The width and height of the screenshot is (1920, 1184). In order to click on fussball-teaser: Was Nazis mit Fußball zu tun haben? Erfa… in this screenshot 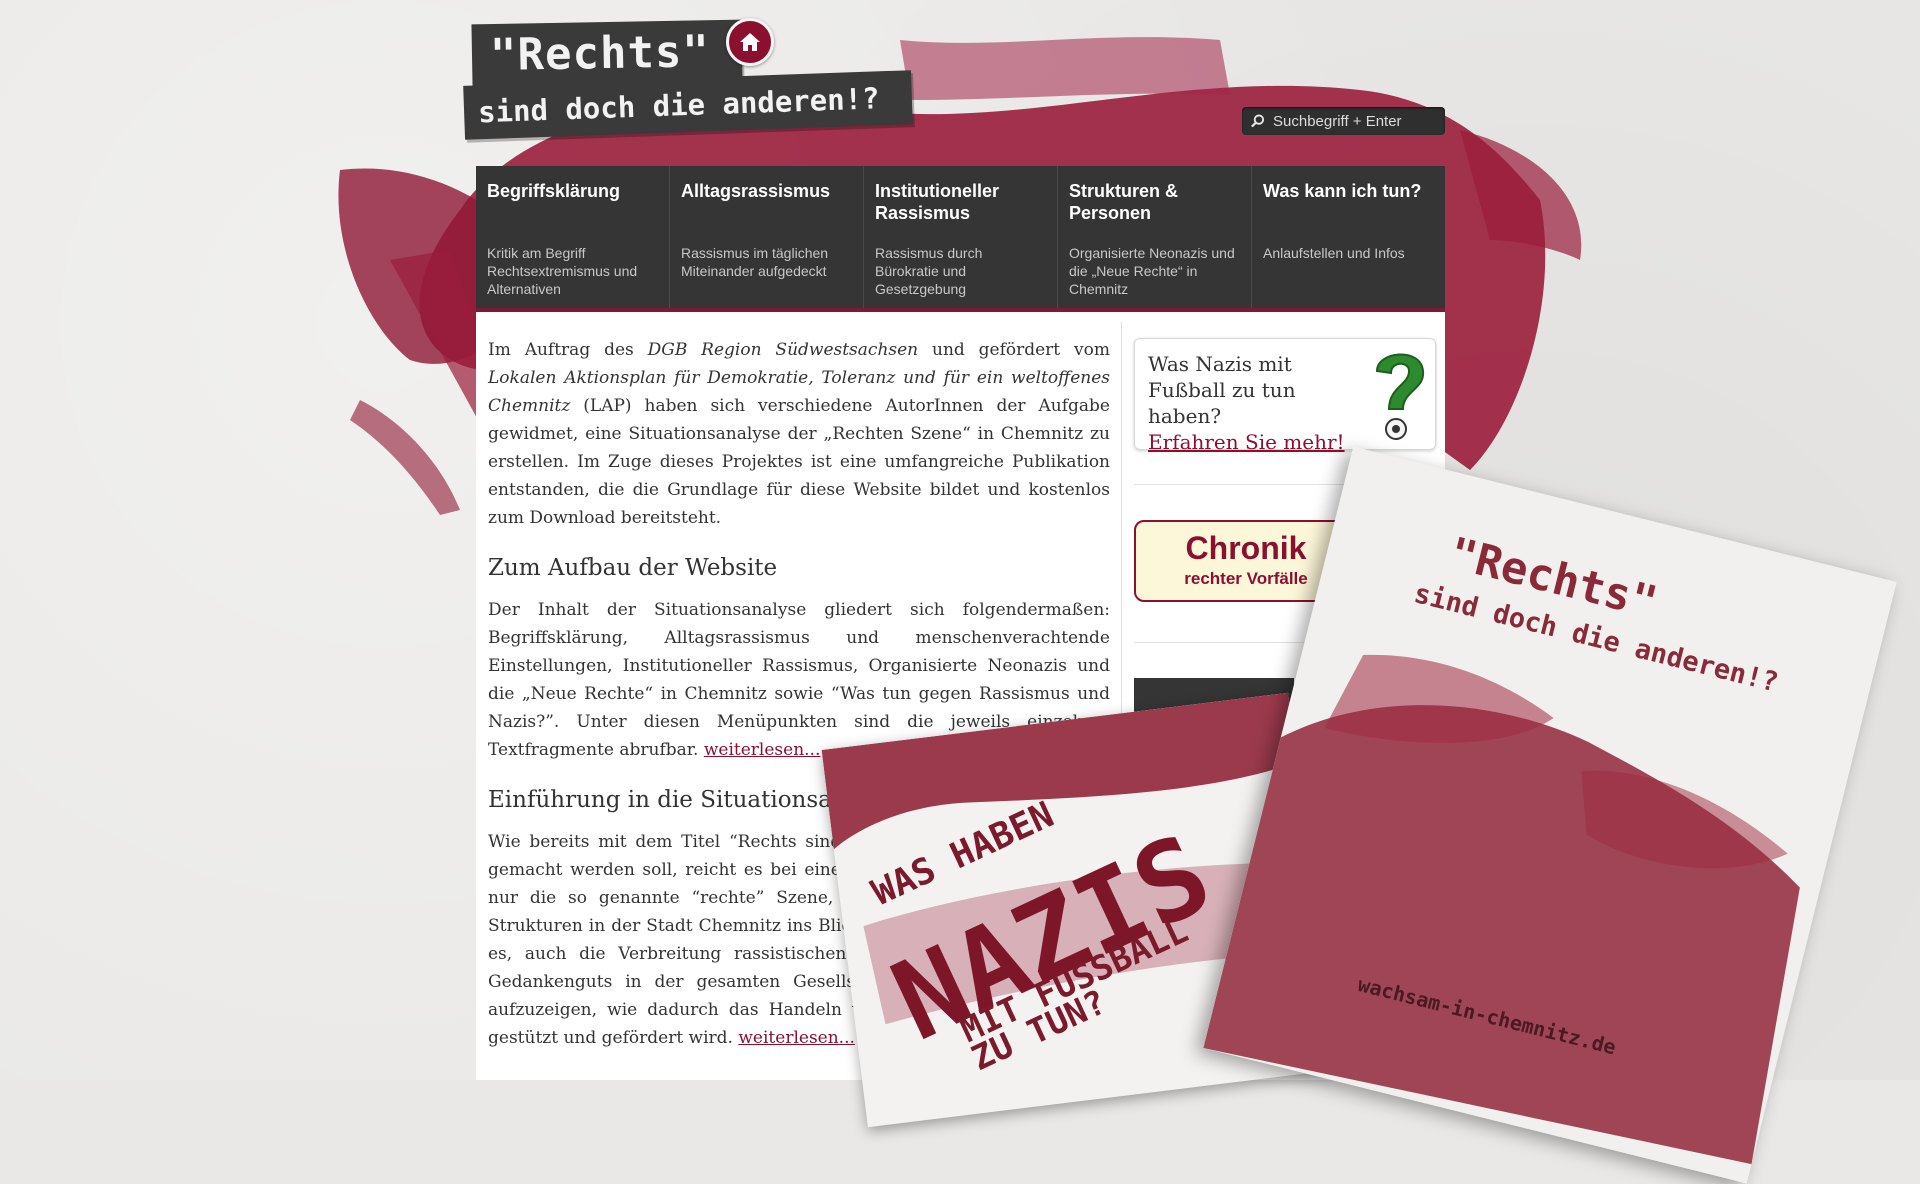, I will do `click(1285, 396)`.